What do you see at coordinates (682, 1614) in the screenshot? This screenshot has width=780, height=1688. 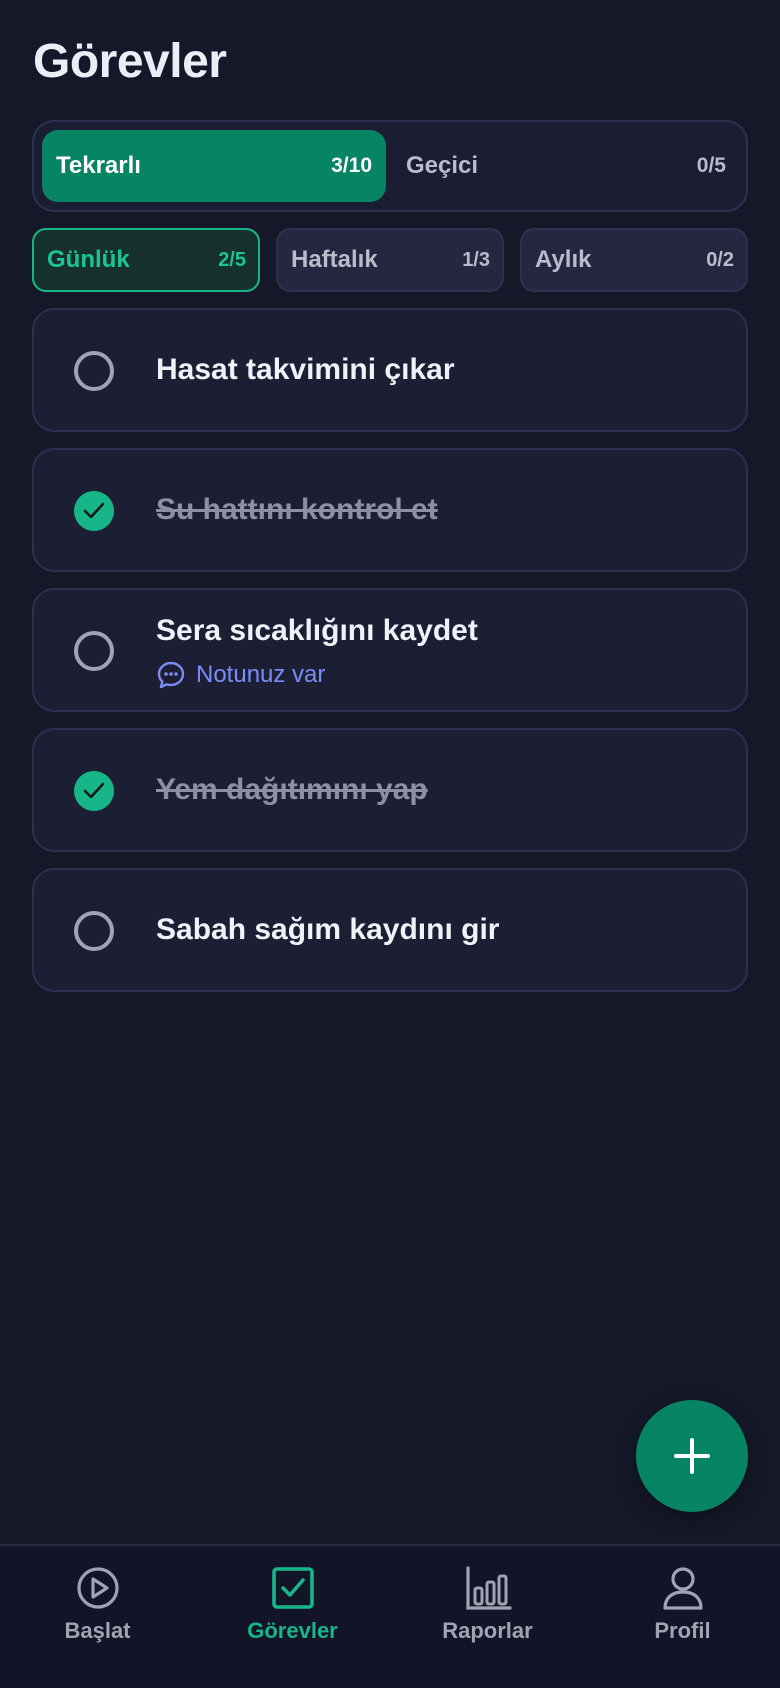 I see `nav-item-profile: Profil` at bounding box center [682, 1614].